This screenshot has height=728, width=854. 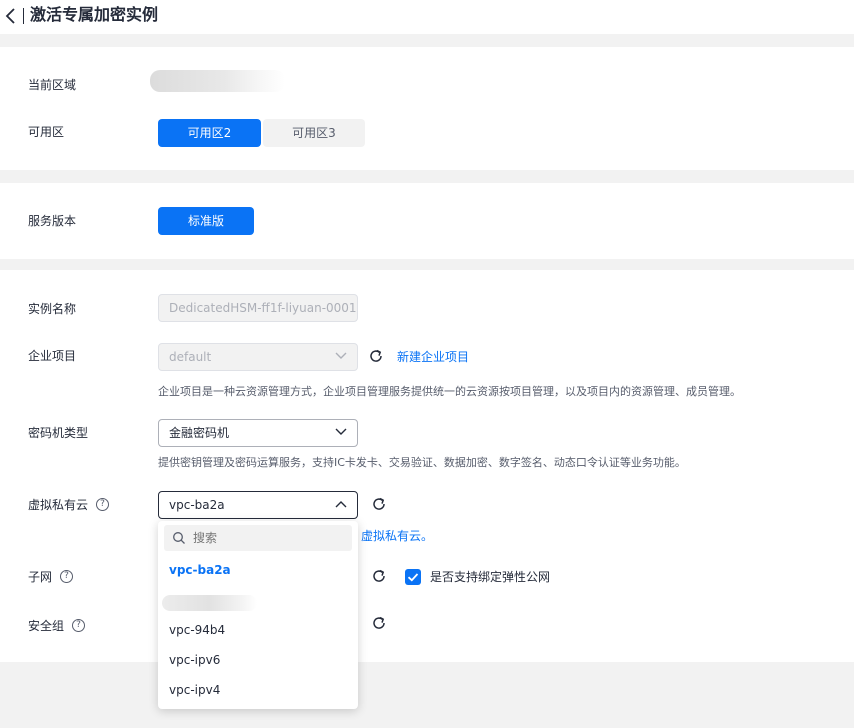 What do you see at coordinates (52, 221) in the screenshot?
I see `version-label: 服务版本` at bounding box center [52, 221].